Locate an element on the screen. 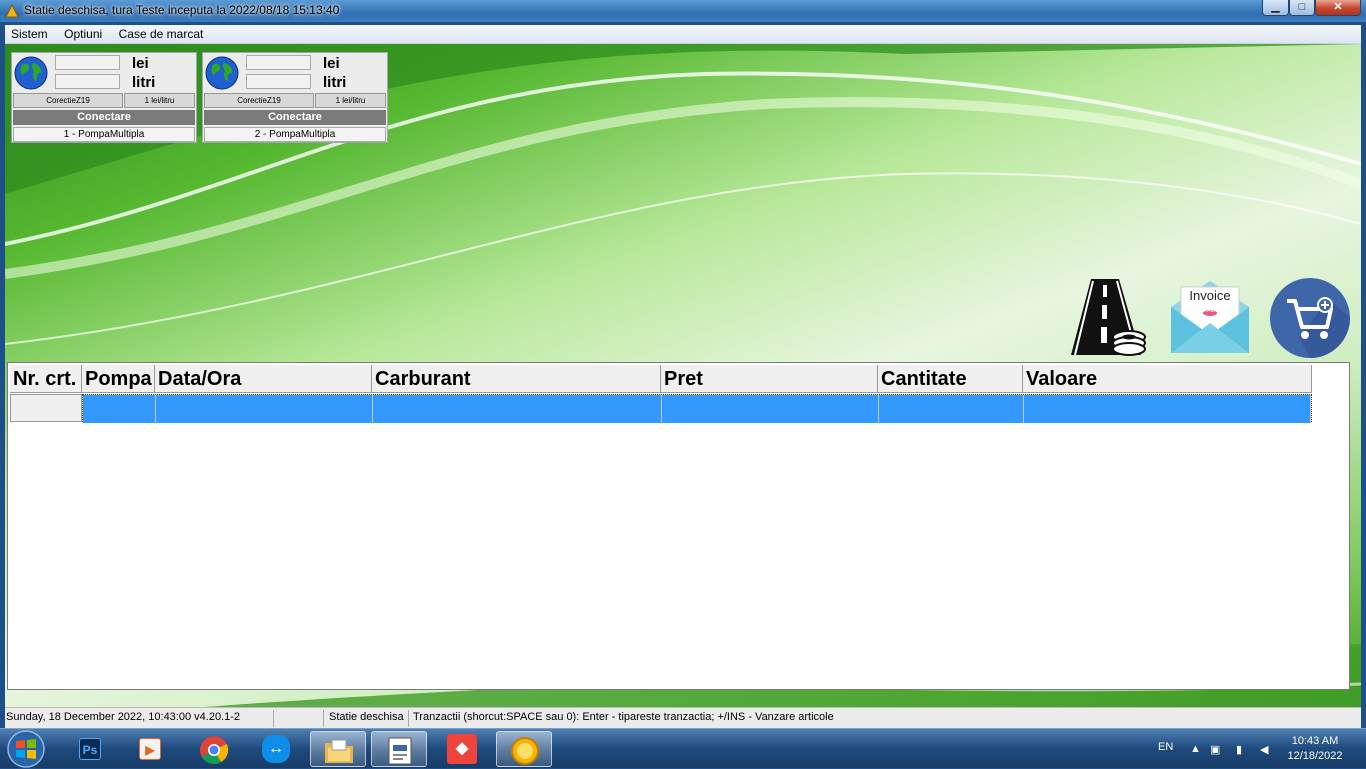  pump-name: 2 - PompaMultipla is located at coordinates (295, 134).